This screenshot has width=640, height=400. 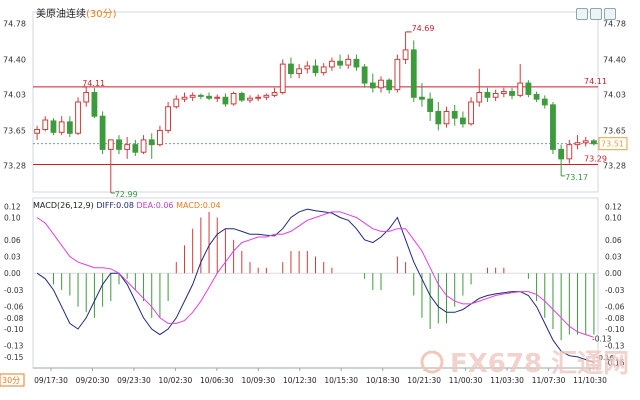 I want to click on macd-y-tick-right: 0.12, so click(x=613, y=206).